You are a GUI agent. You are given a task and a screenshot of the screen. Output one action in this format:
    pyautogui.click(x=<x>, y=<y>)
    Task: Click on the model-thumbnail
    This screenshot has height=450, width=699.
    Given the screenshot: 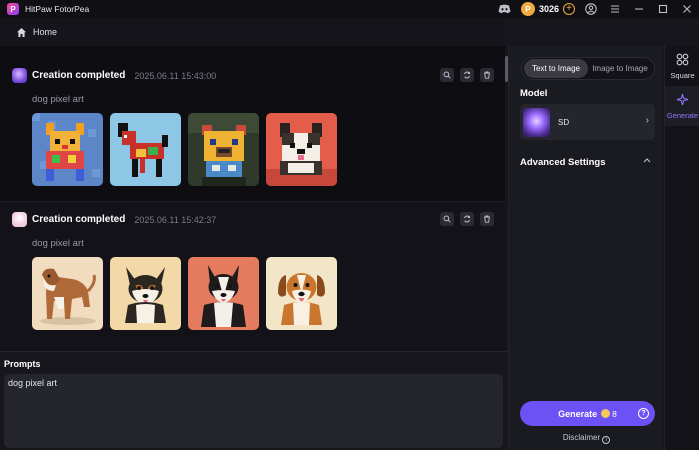 What is the action you would take?
    pyautogui.click(x=536, y=122)
    